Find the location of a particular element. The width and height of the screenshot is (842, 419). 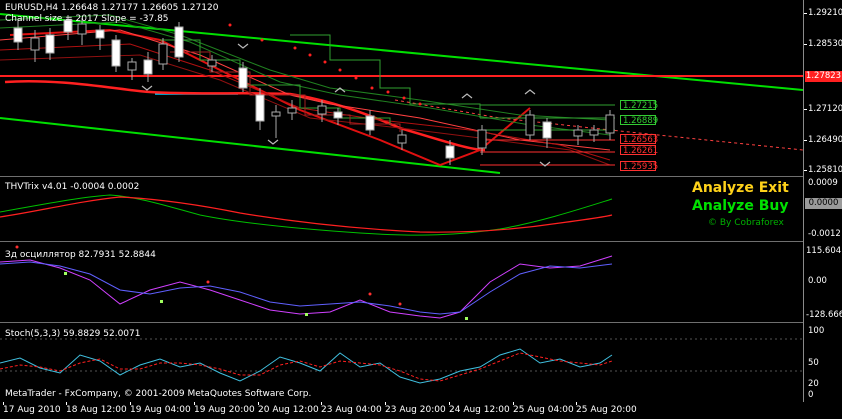

thvtrix-label: THVTrix v4.01 -0.0004 0.0002 is located at coordinates (72, 187).